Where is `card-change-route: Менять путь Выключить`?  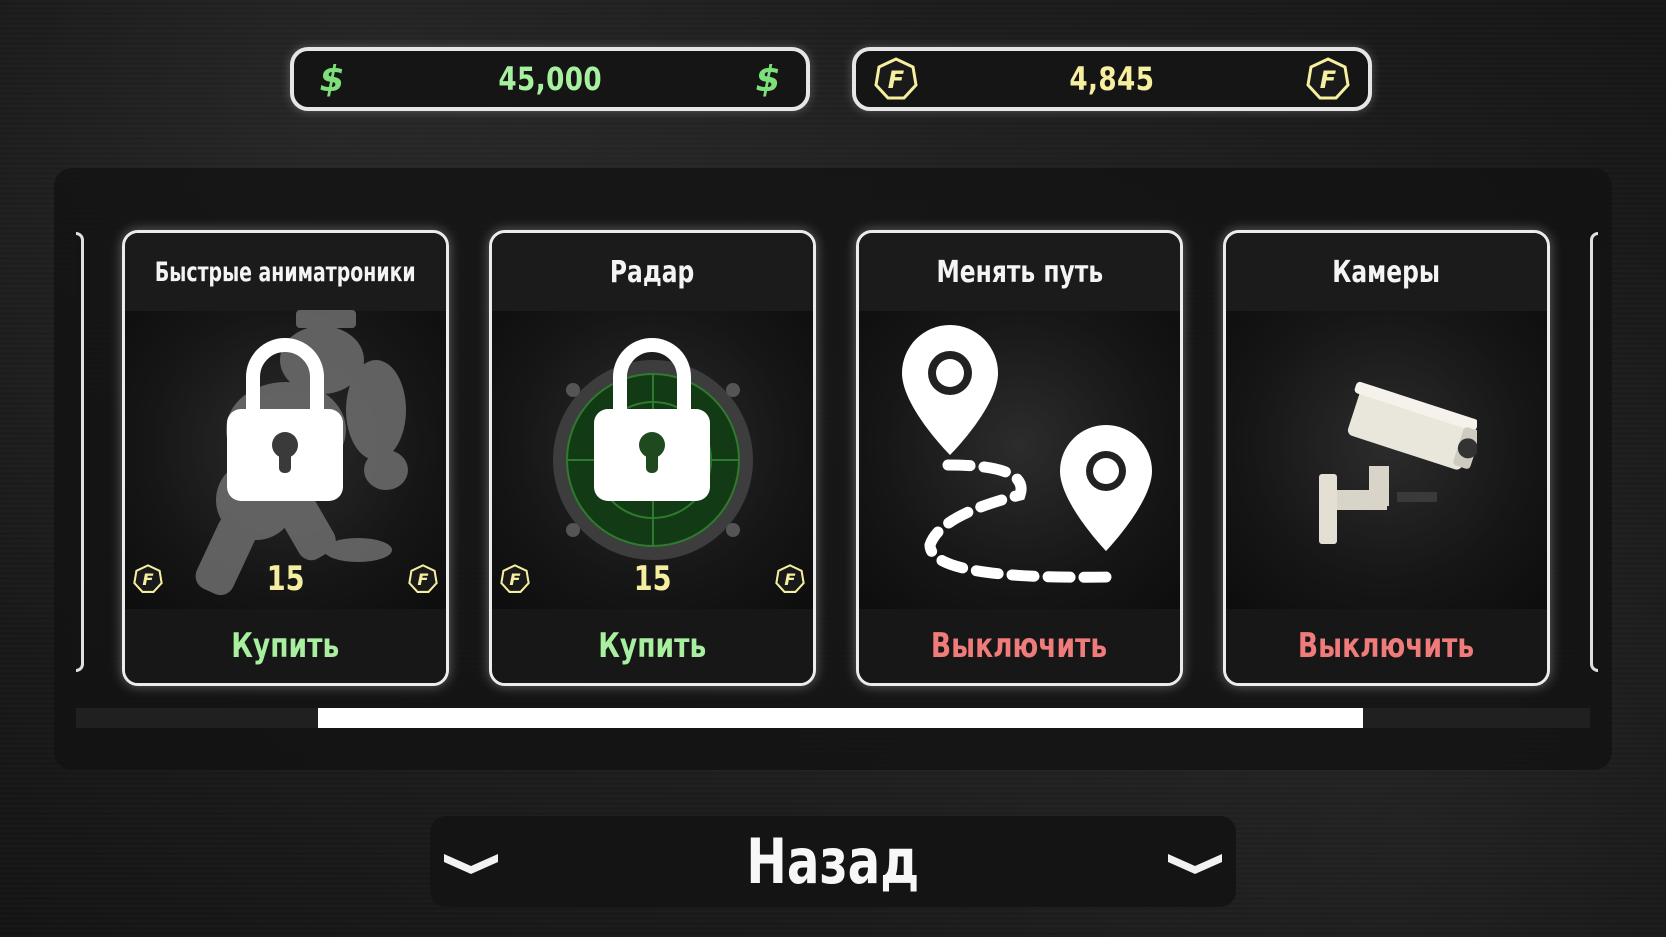
card-change-route: Менять путь Выключить is located at coordinates (1019, 458).